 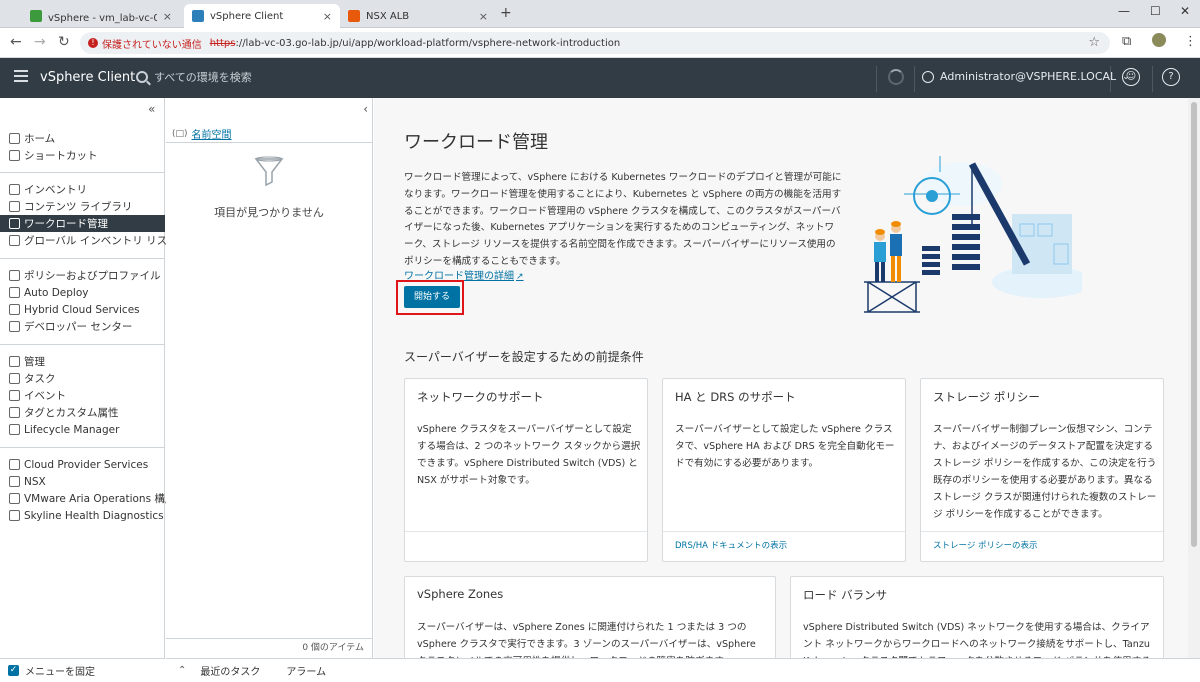 I want to click on empty-filter-funnel-icon, so click(x=269, y=171).